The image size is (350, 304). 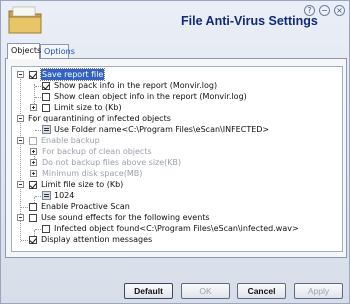 What do you see at coordinates (64, 195) in the screenshot?
I see `limit-value-label: 1024` at bounding box center [64, 195].